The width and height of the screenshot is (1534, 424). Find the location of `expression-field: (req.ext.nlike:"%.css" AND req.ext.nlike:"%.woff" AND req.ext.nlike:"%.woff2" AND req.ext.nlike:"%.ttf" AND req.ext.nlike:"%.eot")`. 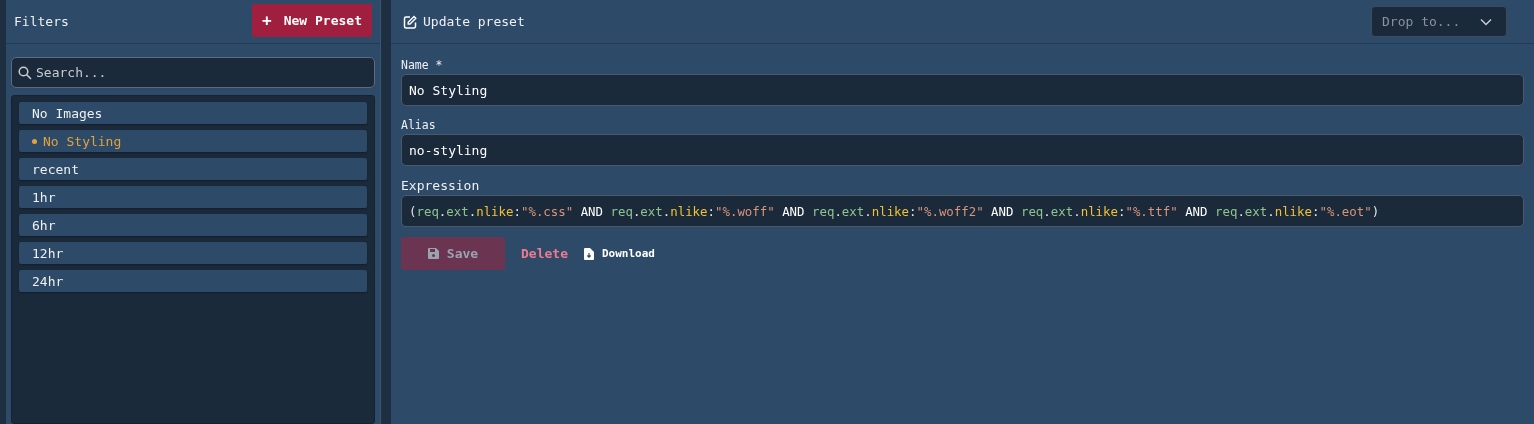

expression-field: (req.ext.nlike:"%.css" AND req.ext.nlike:"%.woff" AND req.ext.nlike:"%.woff2" AND req.ext.nlike:"%.ttf" AND req.ext.nlike:"%.eot") is located at coordinates (962, 211).